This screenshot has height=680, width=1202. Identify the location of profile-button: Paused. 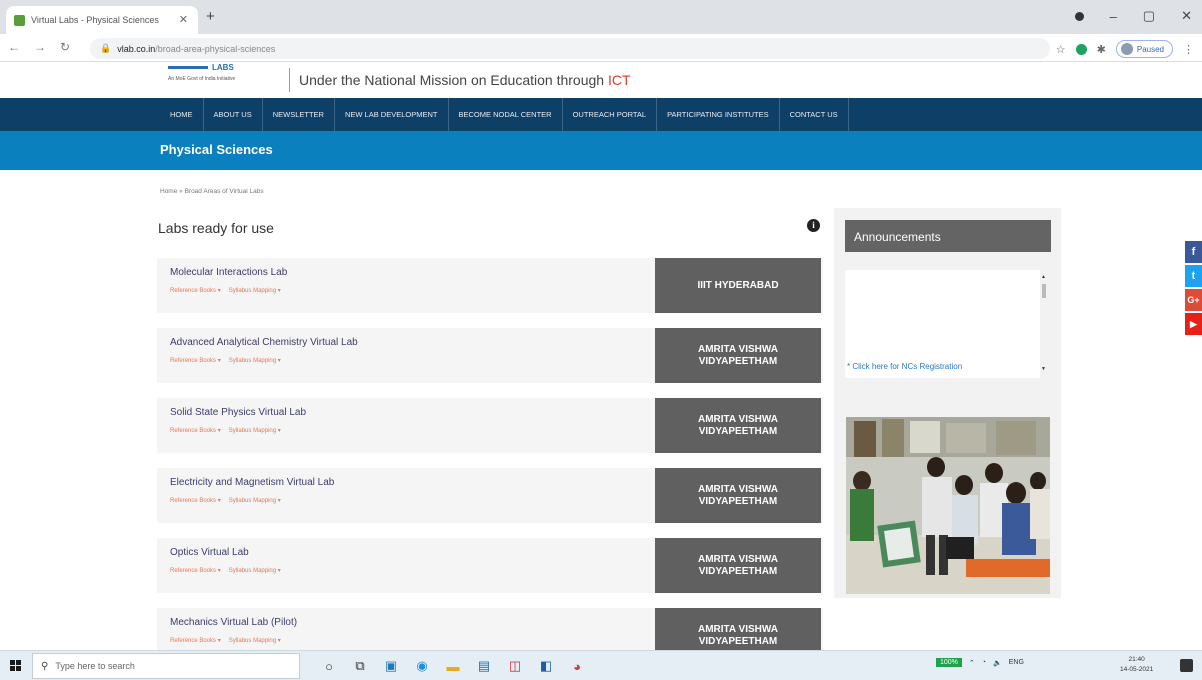
(1144, 49).